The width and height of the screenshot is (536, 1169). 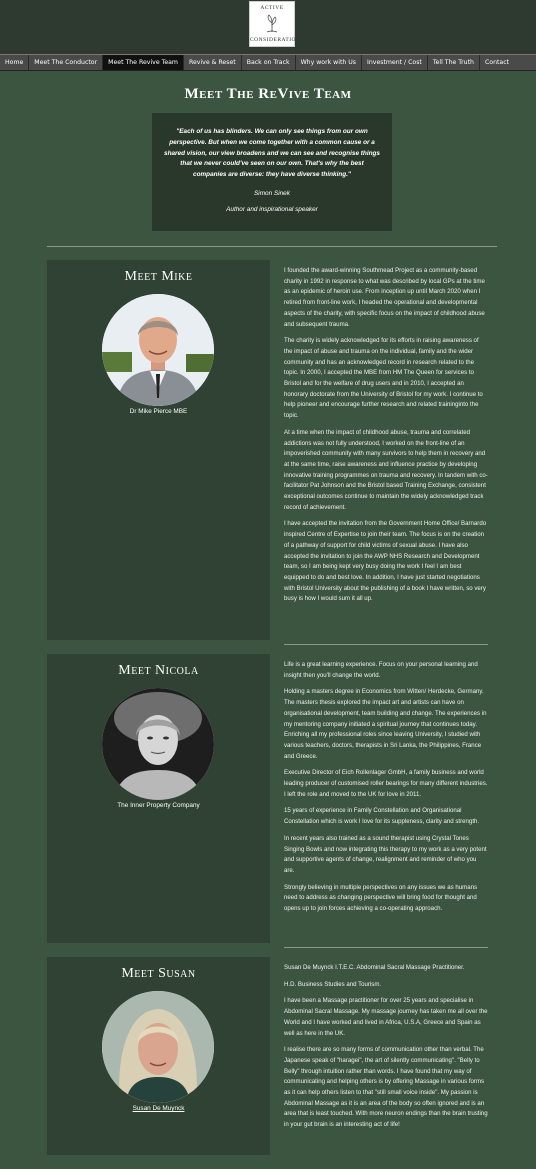 What do you see at coordinates (275, 40) in the screenshot?
I see `logo-text-bottom: CONSIDERATION` at bounding box center [275, 40].